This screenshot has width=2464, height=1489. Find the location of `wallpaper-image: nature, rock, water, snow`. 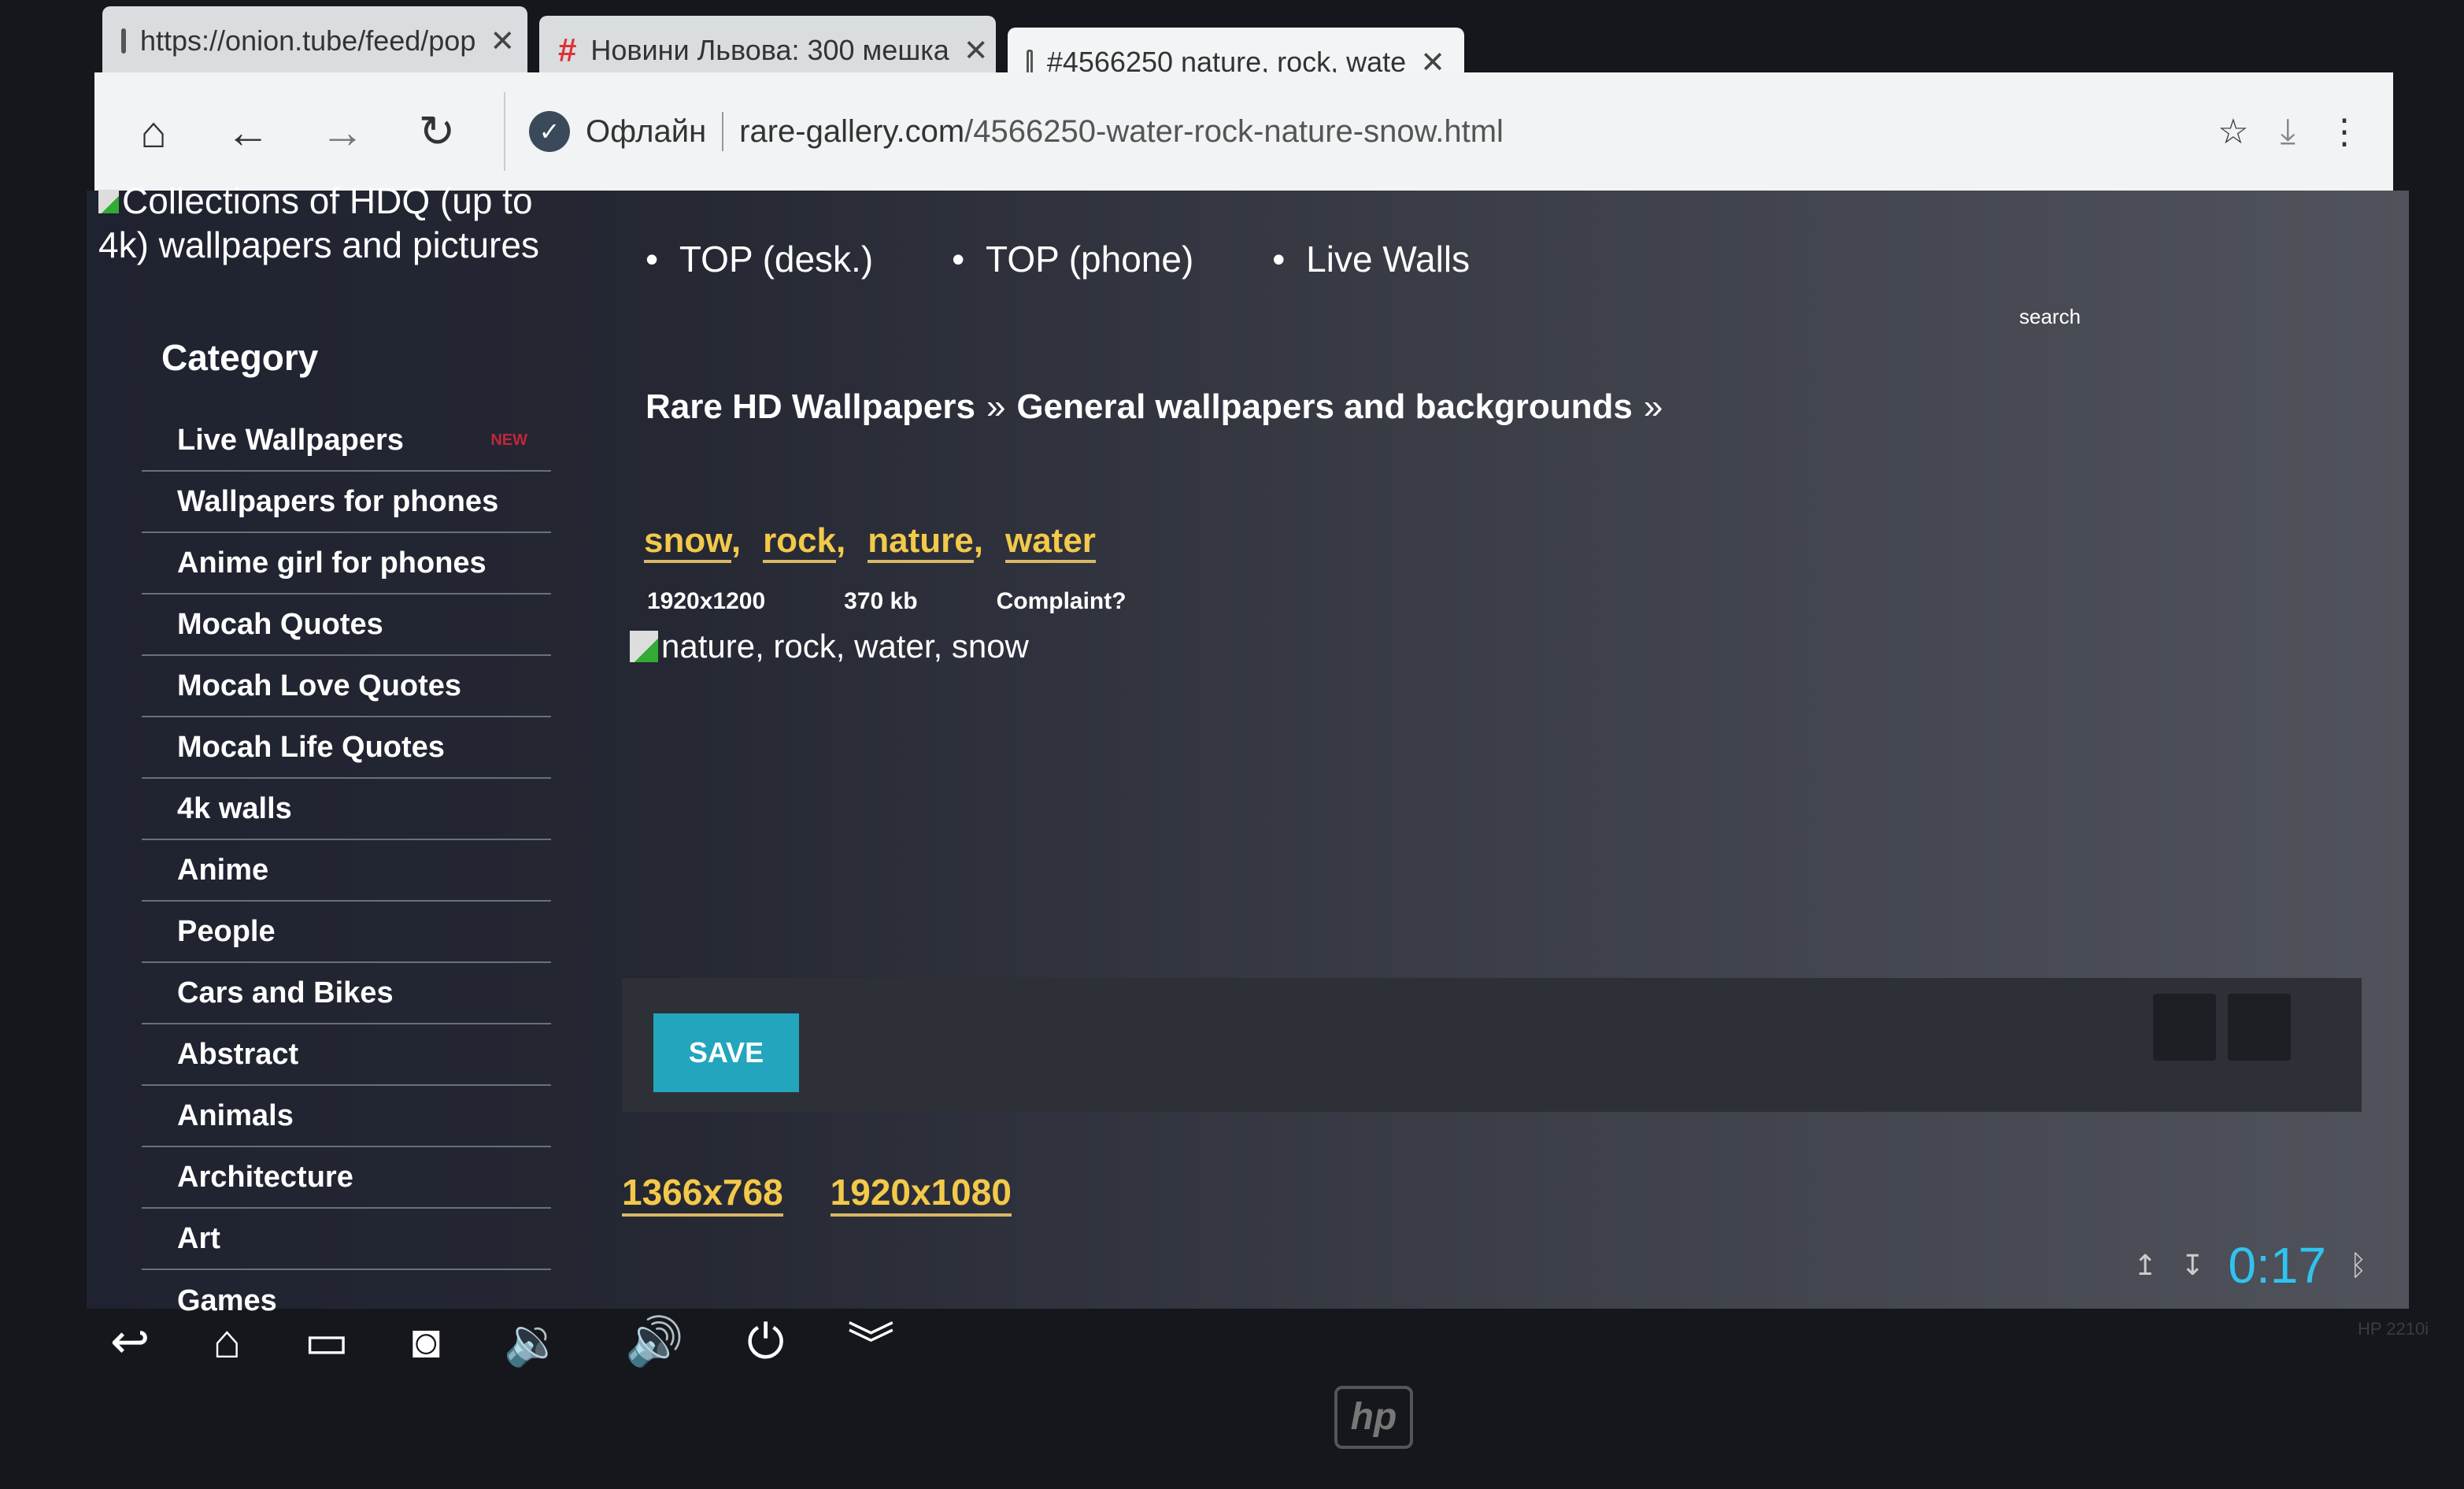

wallpaper-image: nature, rock, water, snow is located at coordinates (830, 646).